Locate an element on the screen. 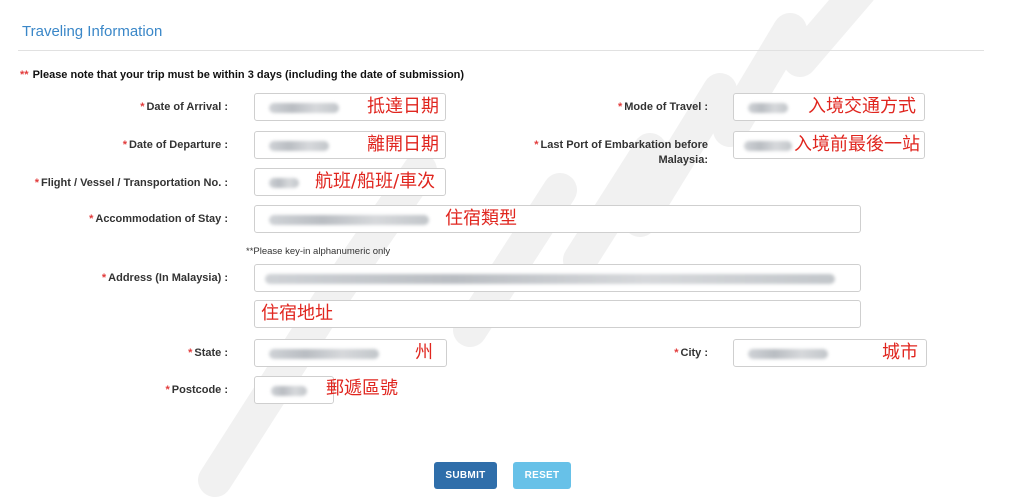  arrival-label: * Date of Arrival : is located at coordinates (184, 107).